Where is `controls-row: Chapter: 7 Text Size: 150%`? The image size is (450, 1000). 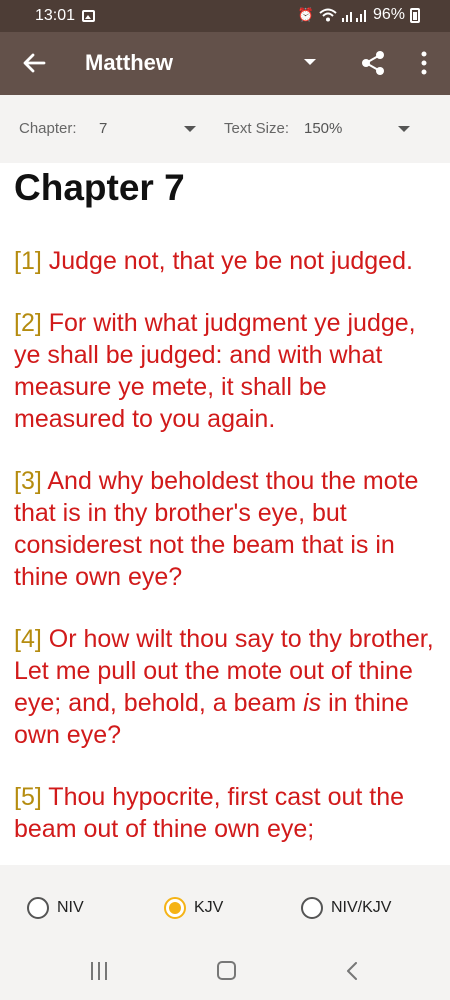
controls-row: Chapter: 7 Text Size: 150% is located at coordinates (225, 129).